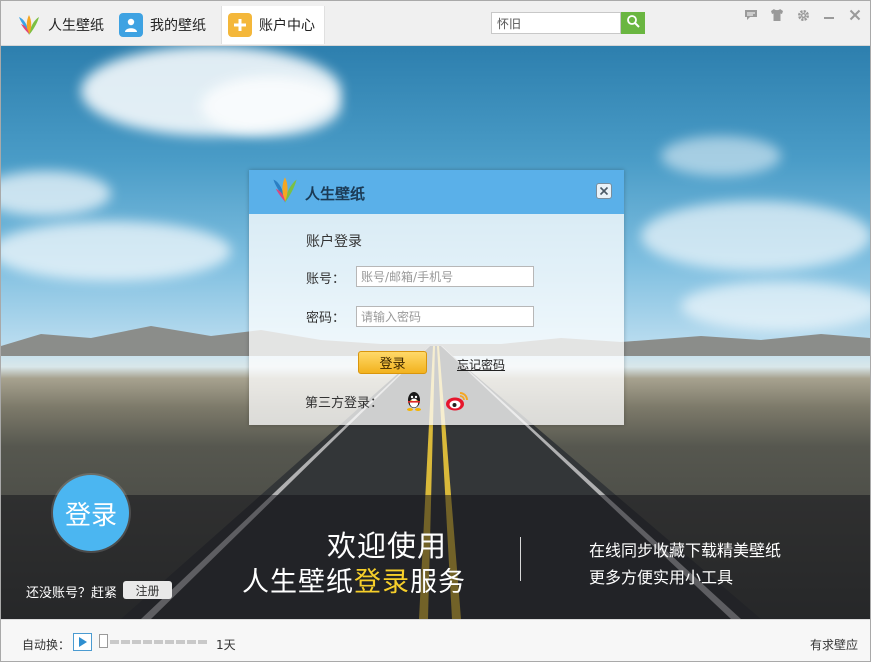 This screenshot has width=871, height=662. I want to click on feature-line-2: 更多方便实用小工具, so click(661, 577).